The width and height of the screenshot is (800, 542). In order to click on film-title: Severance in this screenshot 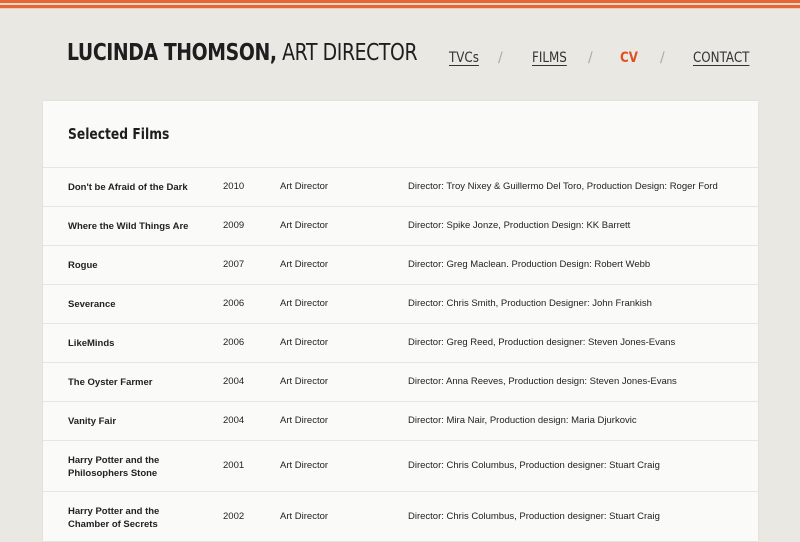, I will do `click(92, 304)`.